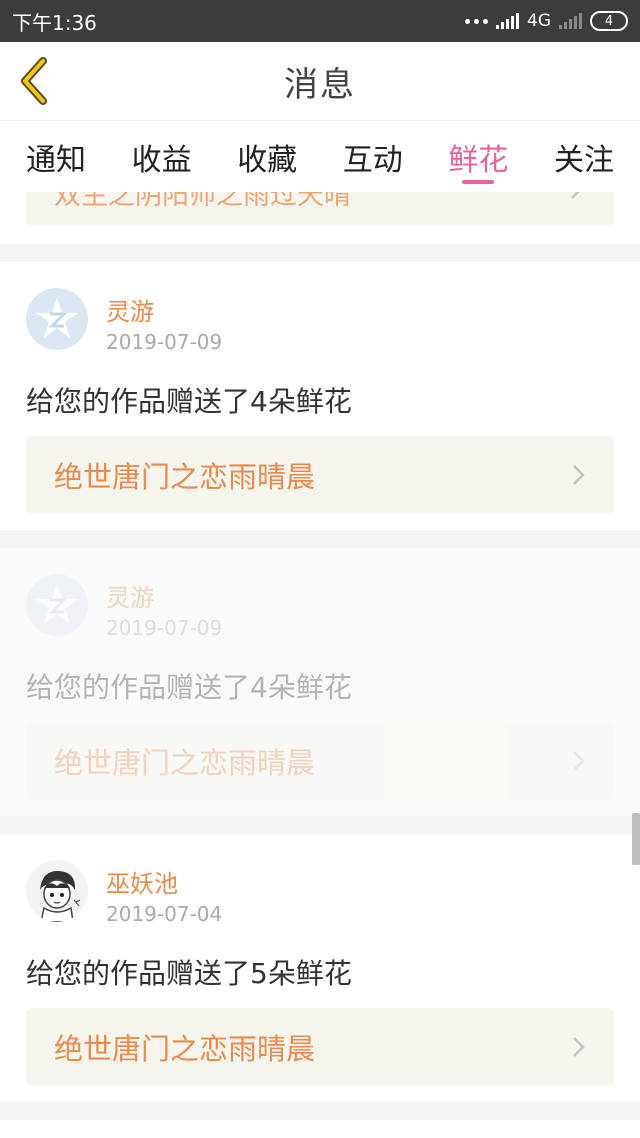  I want to click on network-type: 4G, so click(539, 21).